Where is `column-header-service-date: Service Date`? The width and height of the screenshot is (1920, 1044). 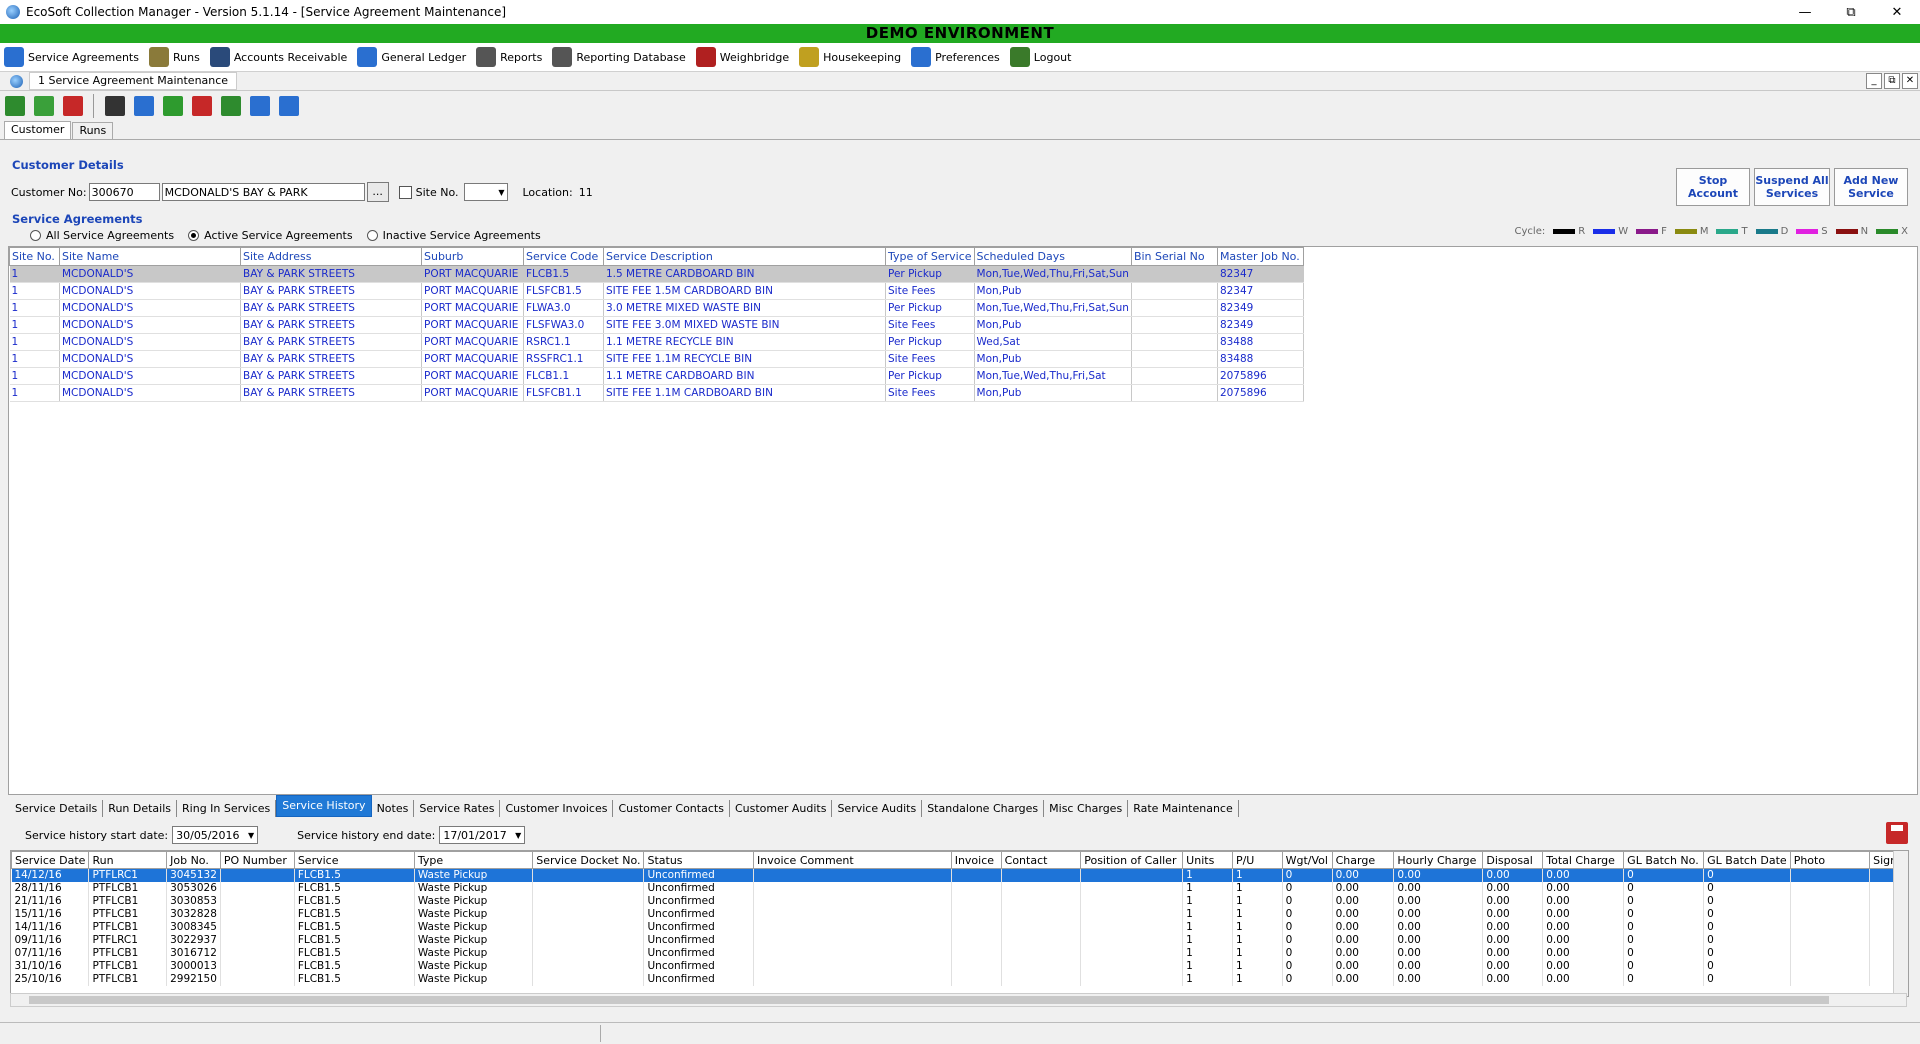
column-header-service-date: Service Date is located at coordinates (50, 860).